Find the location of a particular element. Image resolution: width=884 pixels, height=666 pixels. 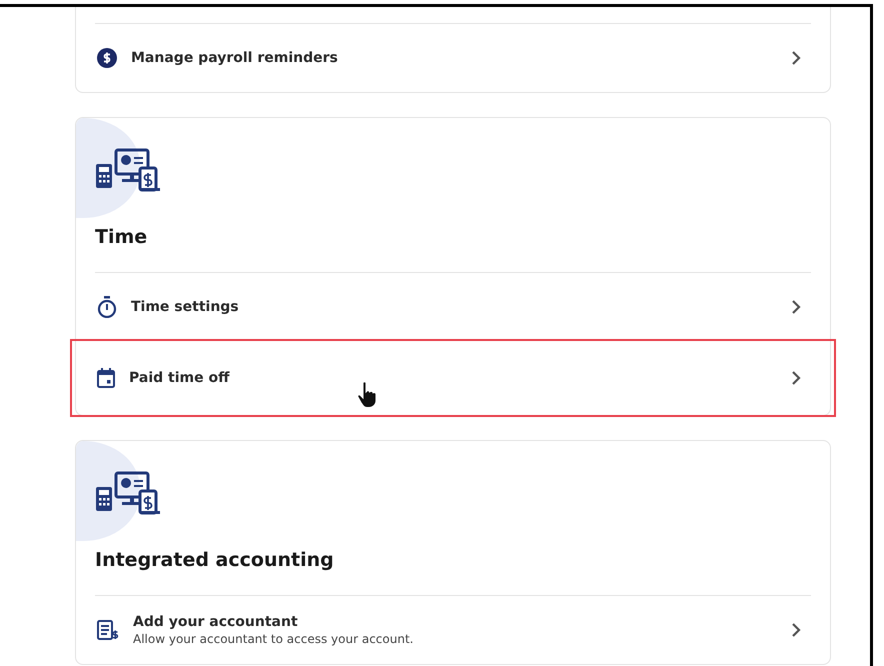

section-title: Time is located at coordinates (453, 232).